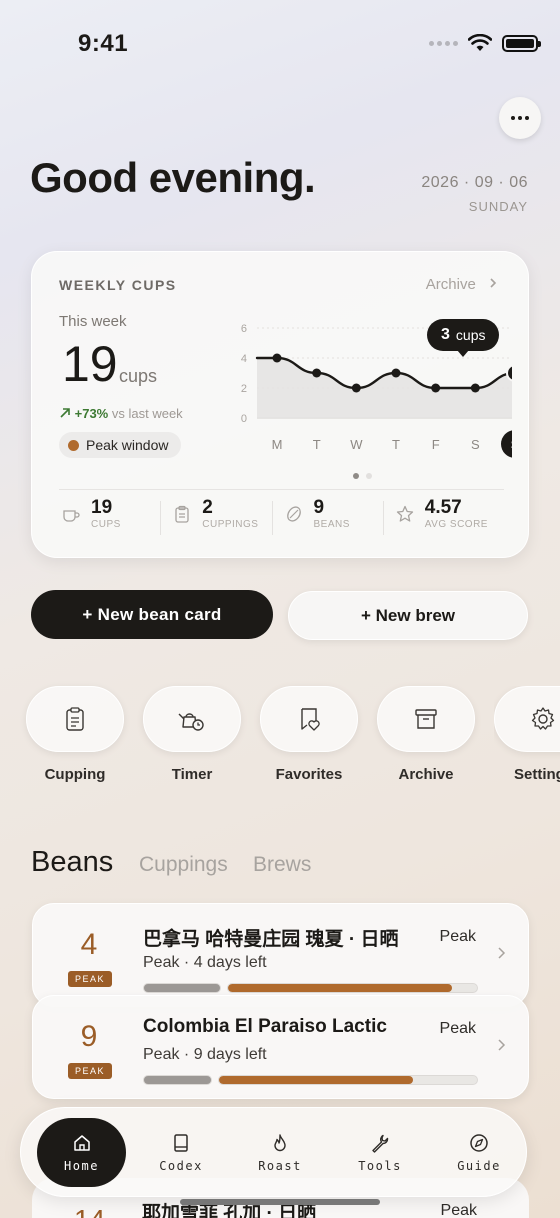 This screenshot has width=560, height=1218. Describe the element at coordinates (90, 979) in the screenshot. I see `peak-badge: PEAK` at that location.